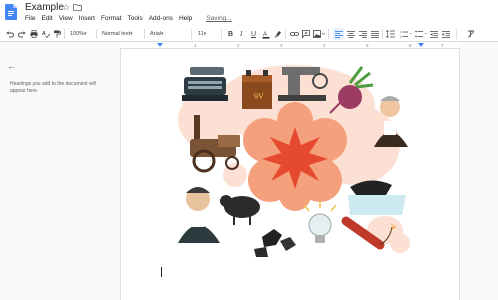  I want to click on image-icon, so click(319, 34).